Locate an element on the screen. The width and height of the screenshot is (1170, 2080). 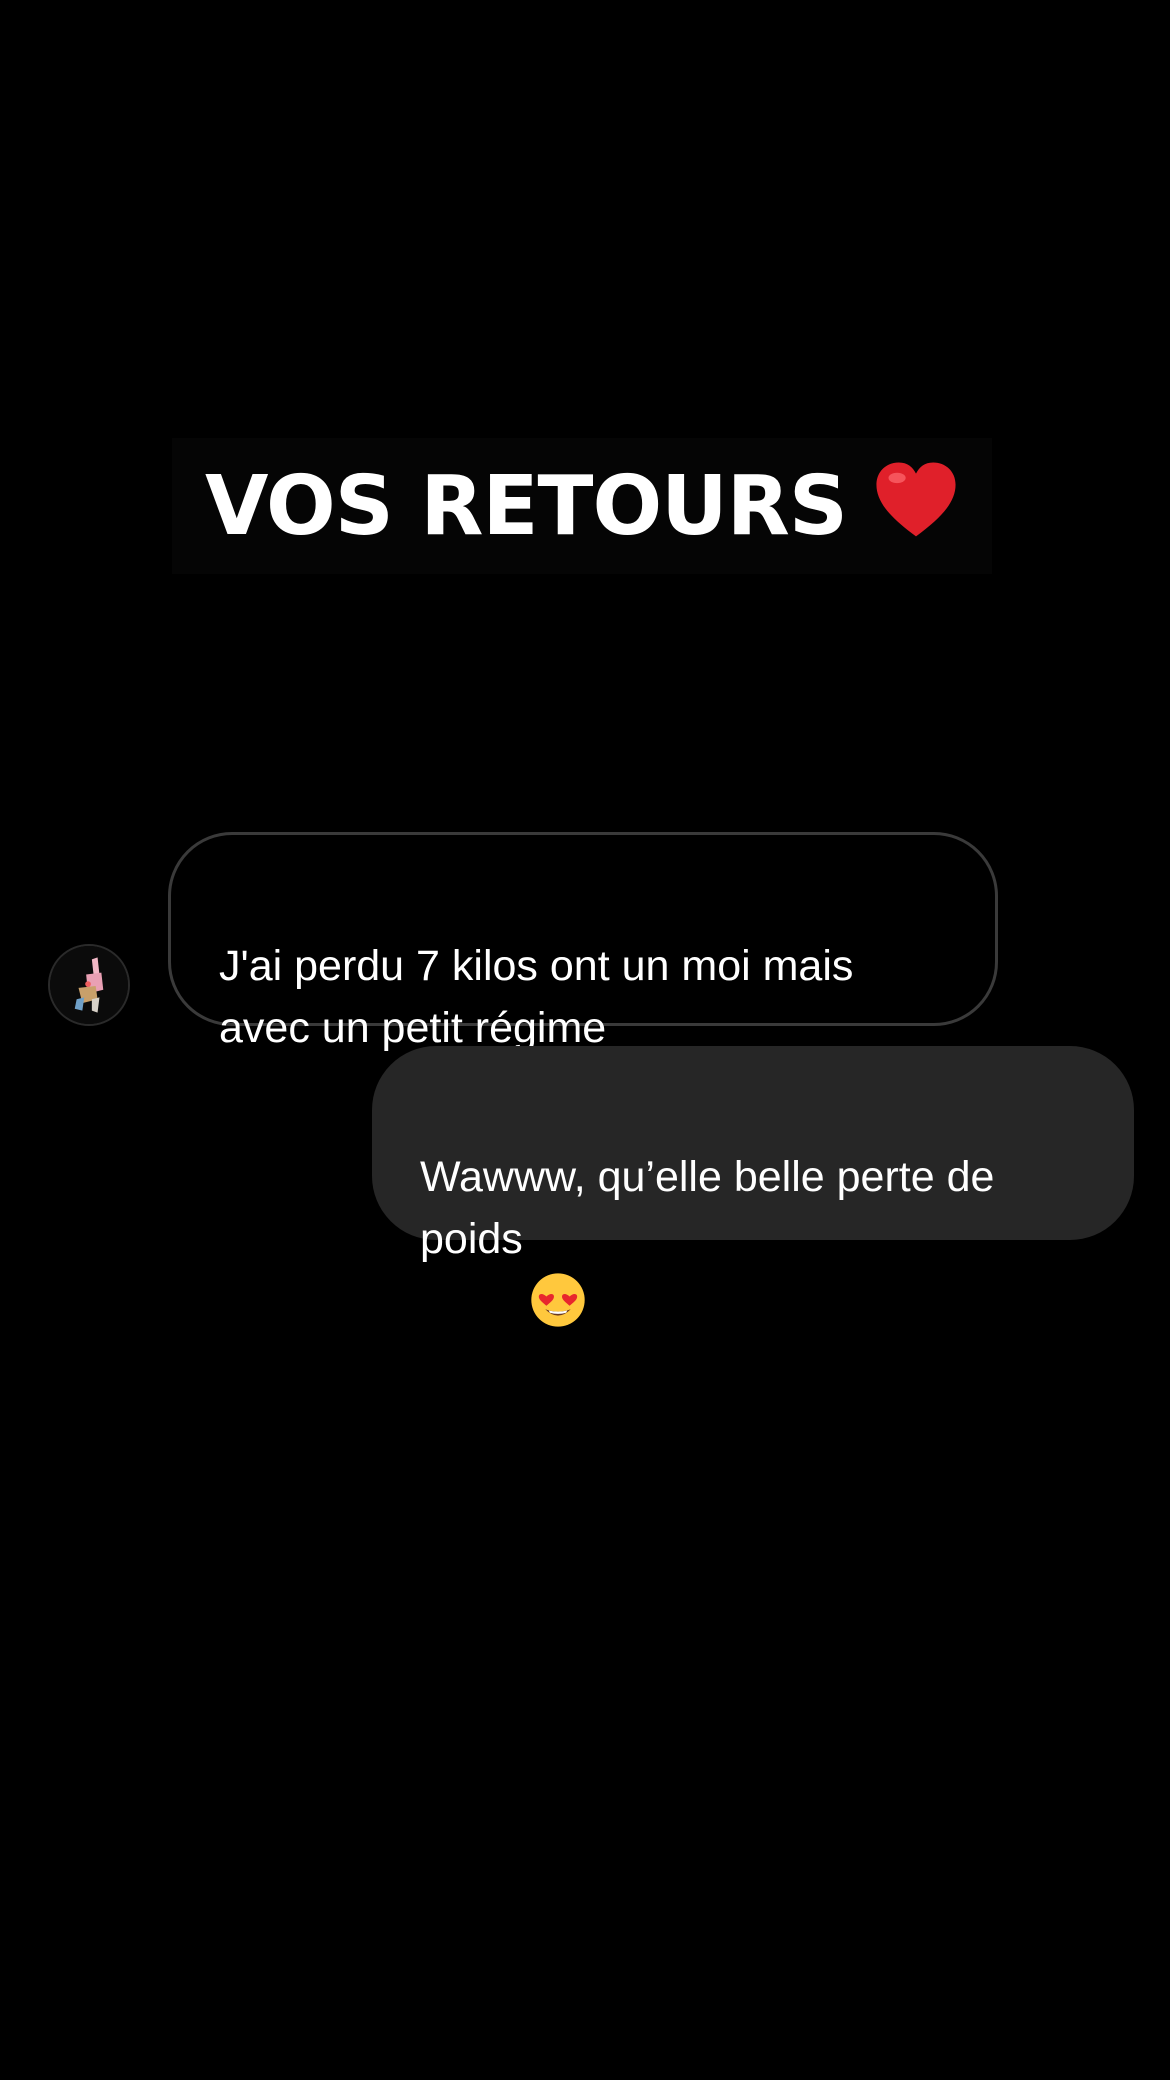
smiling-face-with-heart-eyes-icon is located at coordinates (558, 1268).